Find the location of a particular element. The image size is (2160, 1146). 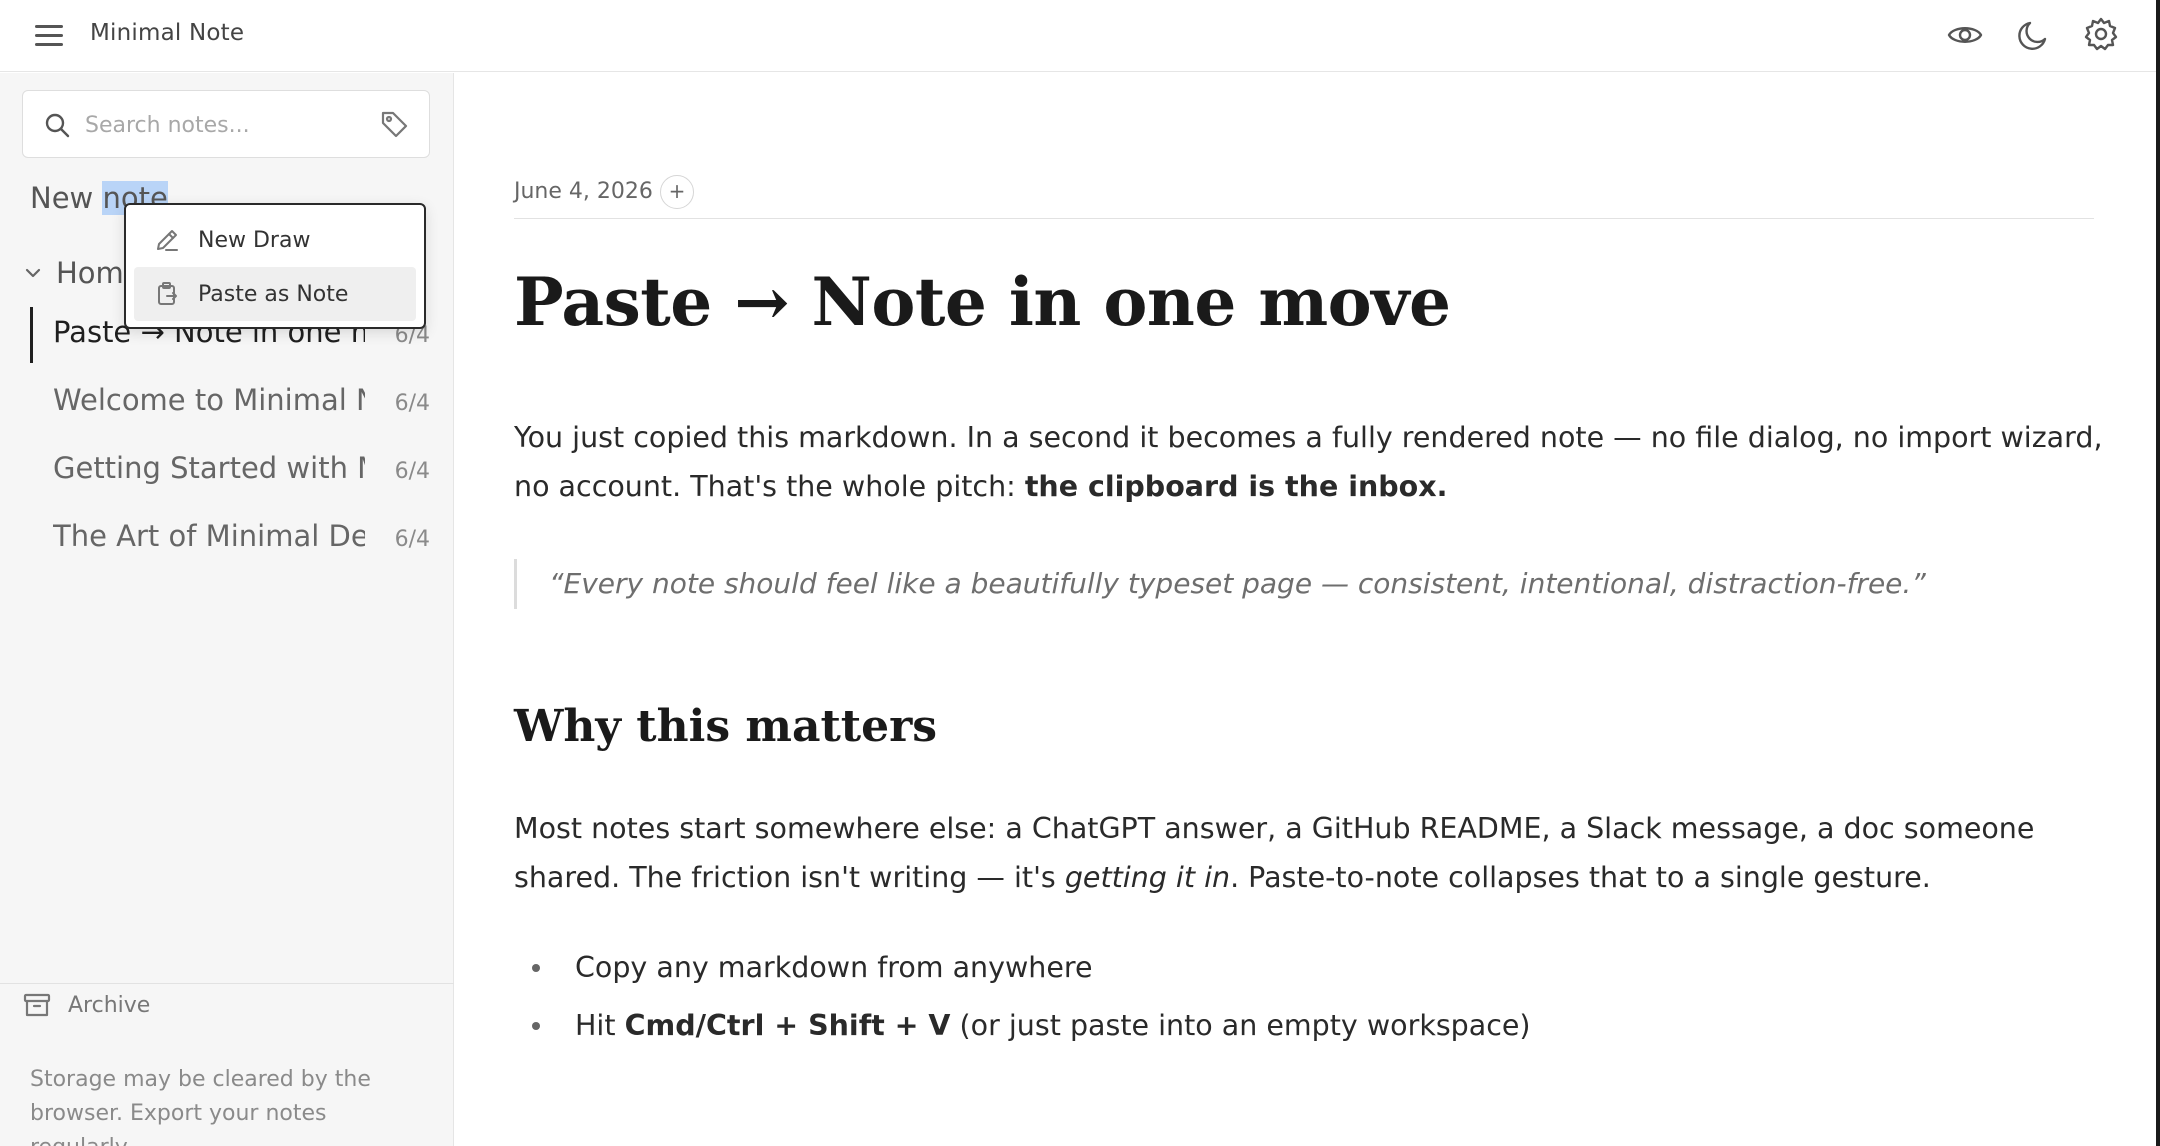

text: (or just paste into an empty workspace) is located at coordinates (1240, 1025).